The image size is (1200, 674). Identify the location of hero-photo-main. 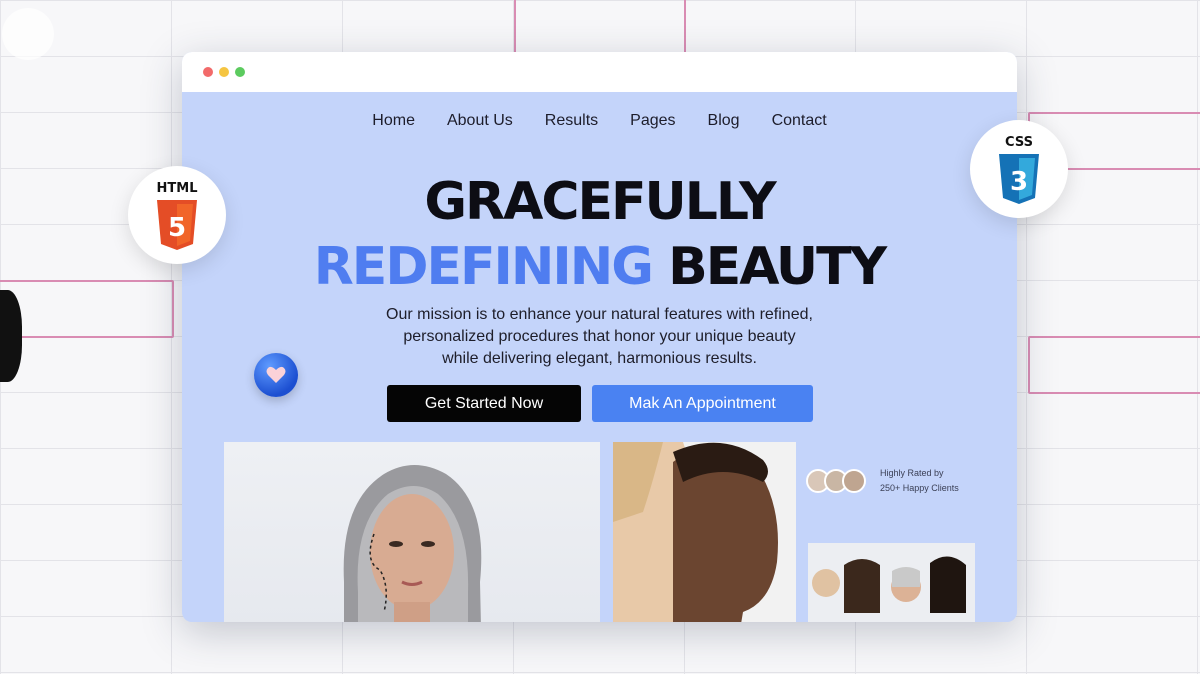
(412, 532).